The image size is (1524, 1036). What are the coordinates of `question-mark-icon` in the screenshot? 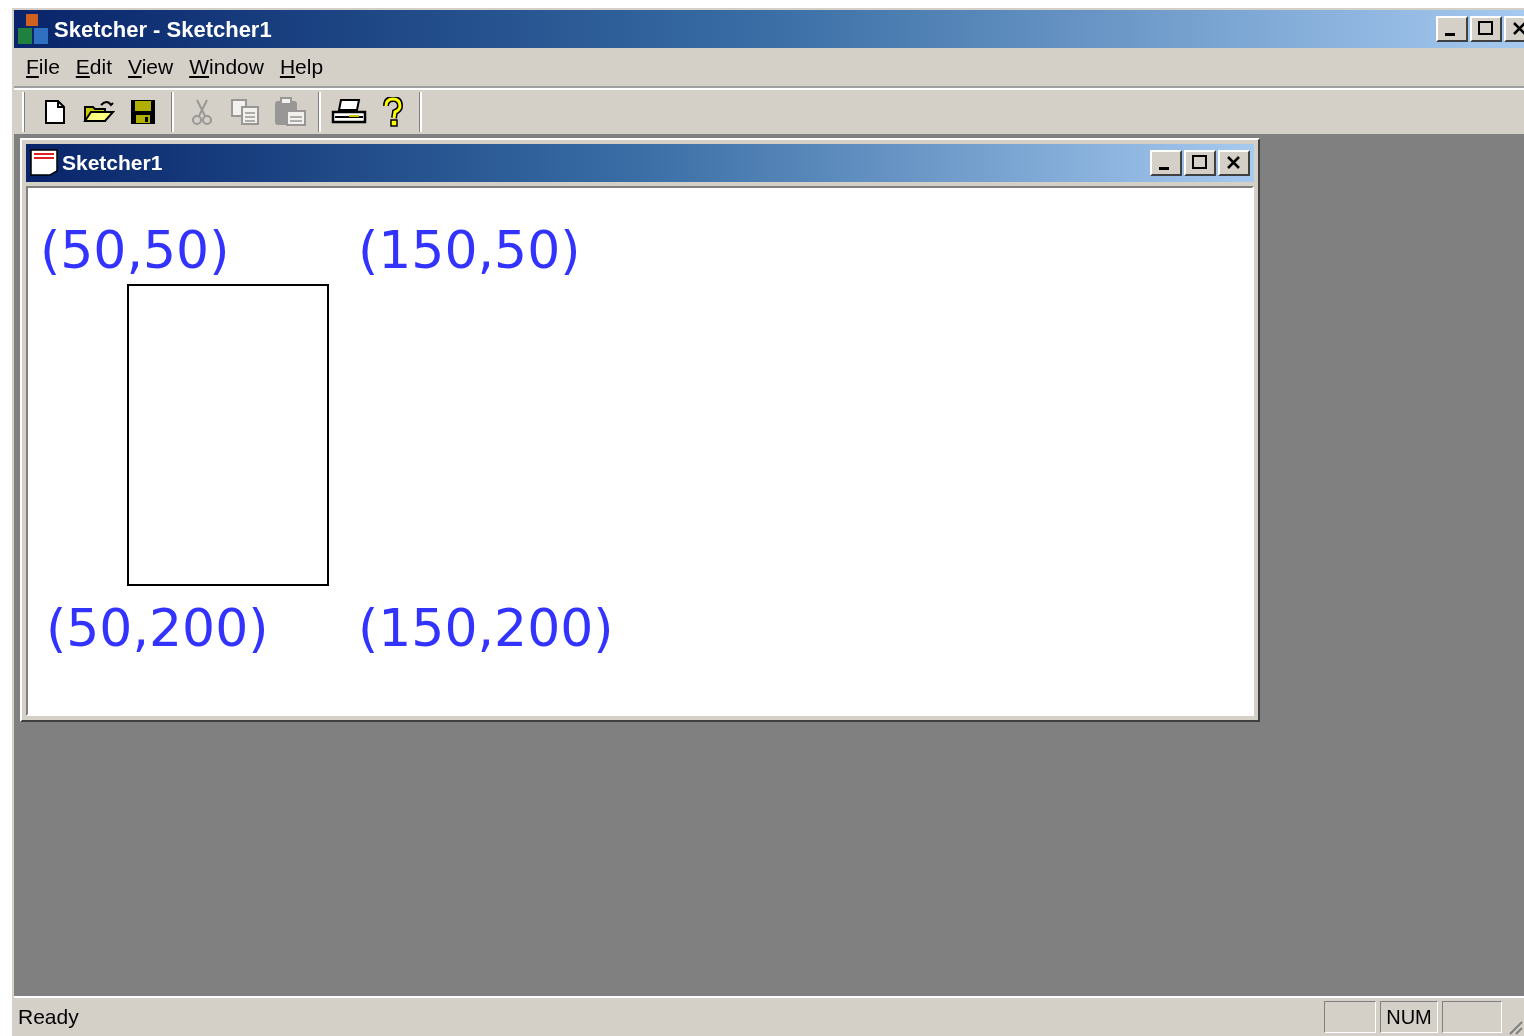 It's located at (393, 112).